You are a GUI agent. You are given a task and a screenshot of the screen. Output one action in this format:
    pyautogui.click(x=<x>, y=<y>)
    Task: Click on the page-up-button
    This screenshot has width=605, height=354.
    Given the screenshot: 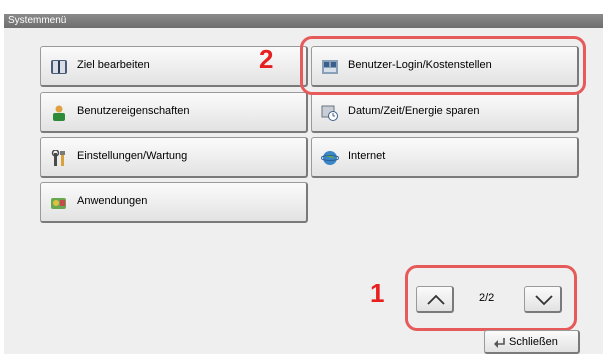 What is the action you would take?
    pyautogui.click(x=435, y=299)
    